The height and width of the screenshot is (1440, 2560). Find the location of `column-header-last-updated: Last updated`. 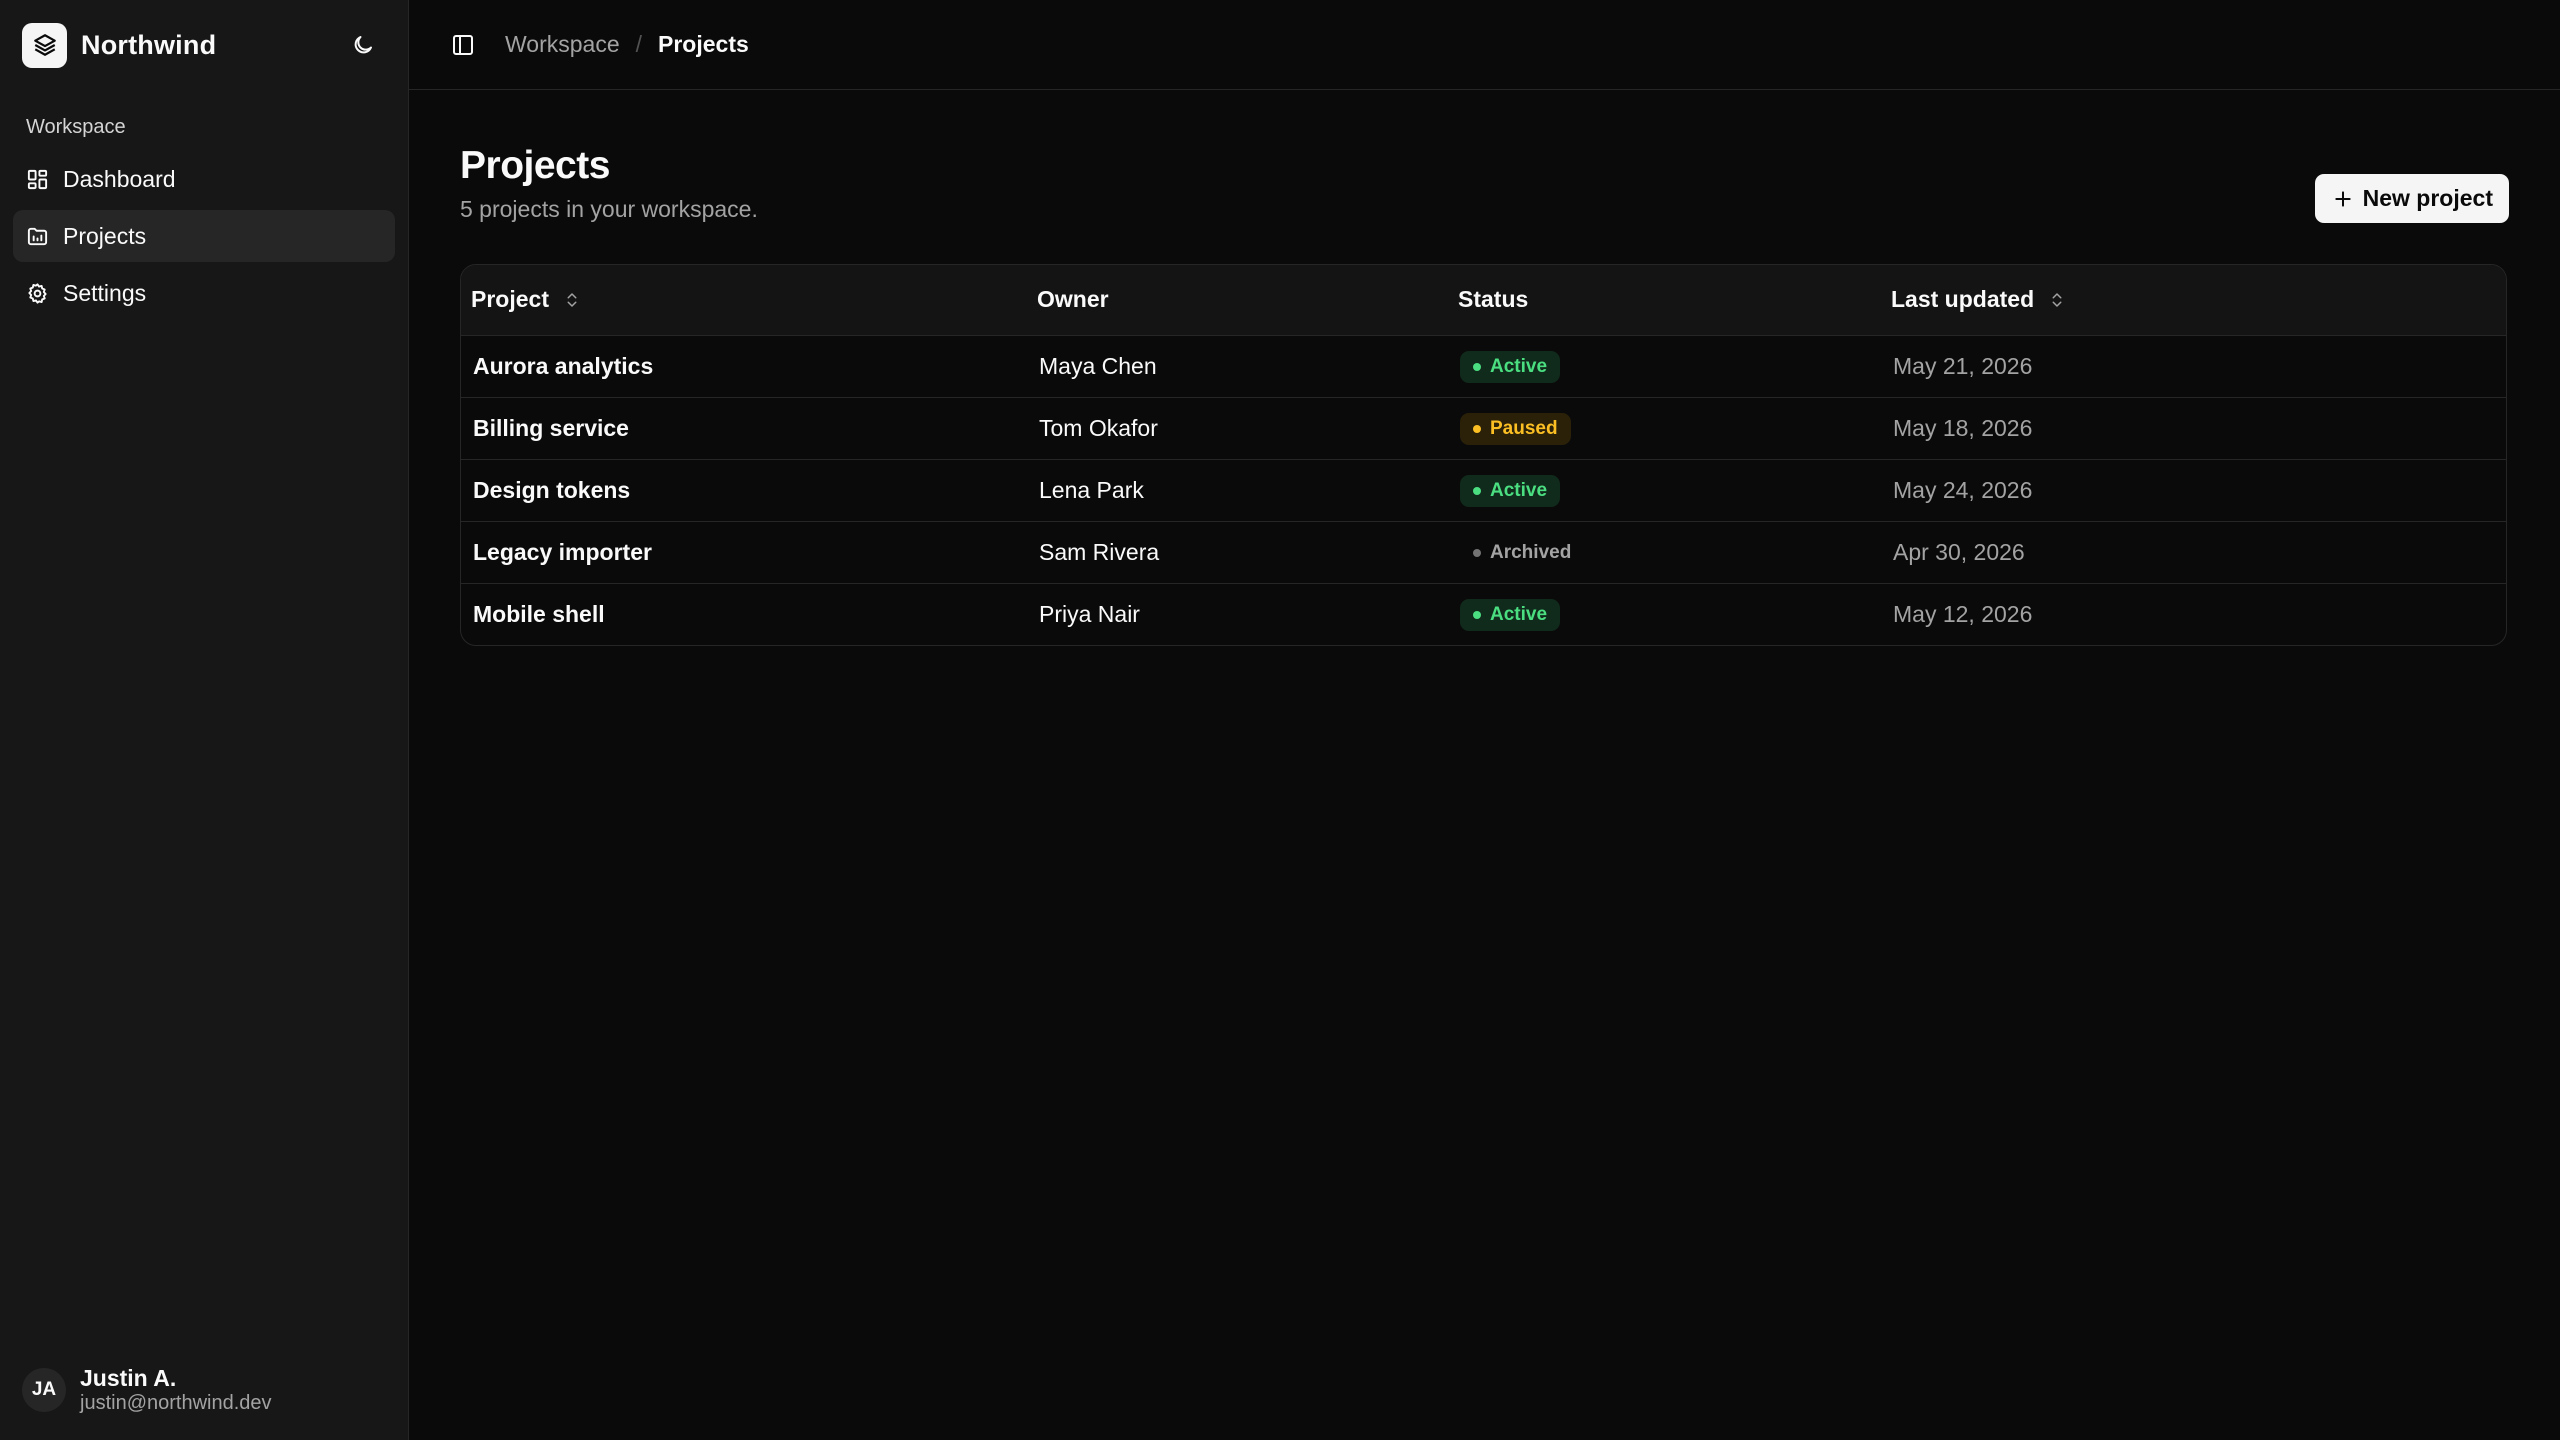

column-header-last-updated: Last updated is located at coordinates (2193, 300).